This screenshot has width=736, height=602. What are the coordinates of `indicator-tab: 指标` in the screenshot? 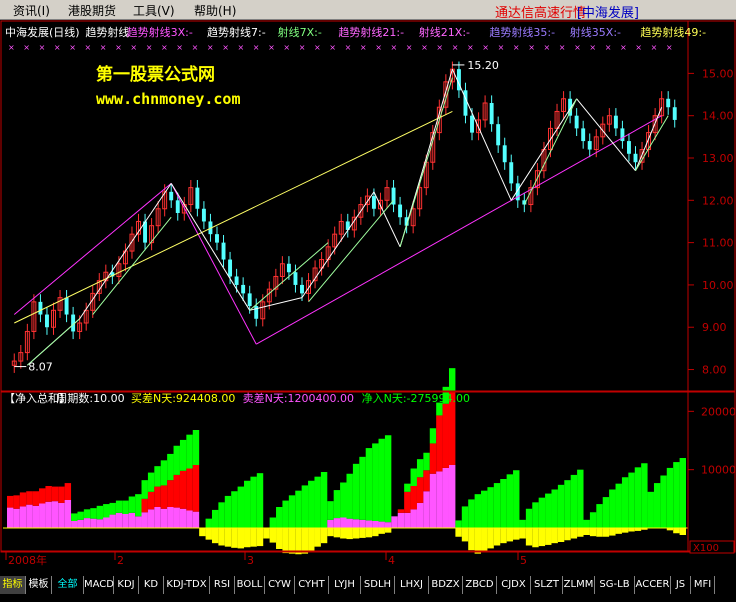 It's located at (13, 585).